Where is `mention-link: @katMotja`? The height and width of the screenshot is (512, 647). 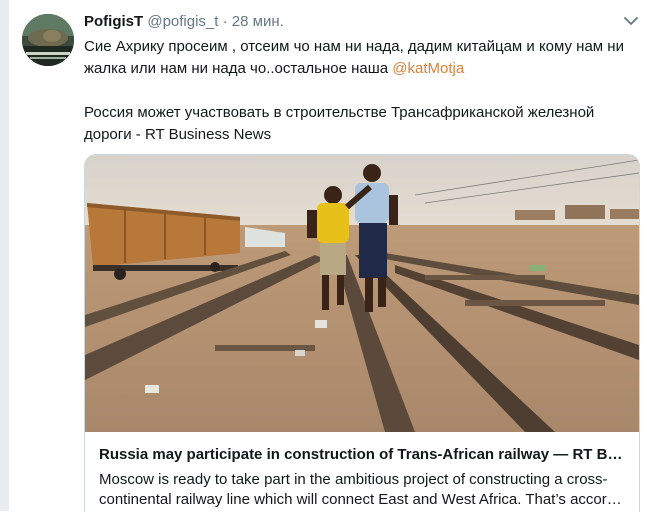 mention-link: @katMotja is located at coordinates (428, 68).